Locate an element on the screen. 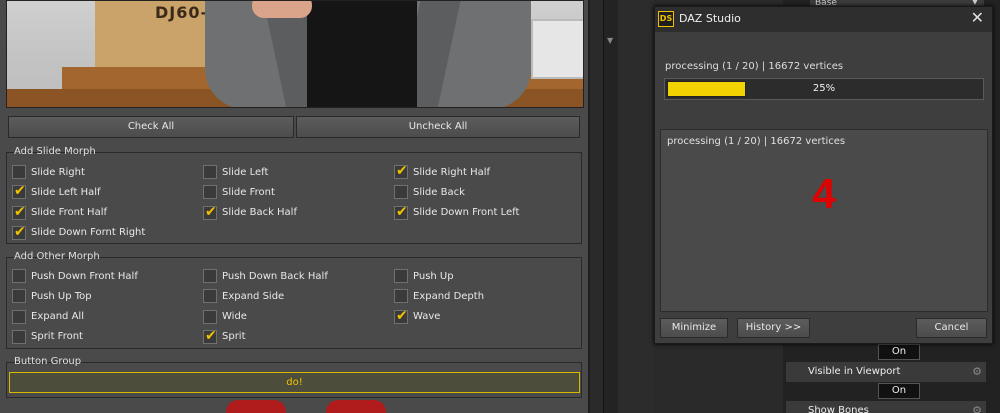 The height and width of the screenshot is (413, 1000). slide-checkbox-slide-back-half: Slide Back Half is located at coordinates (250, 212).